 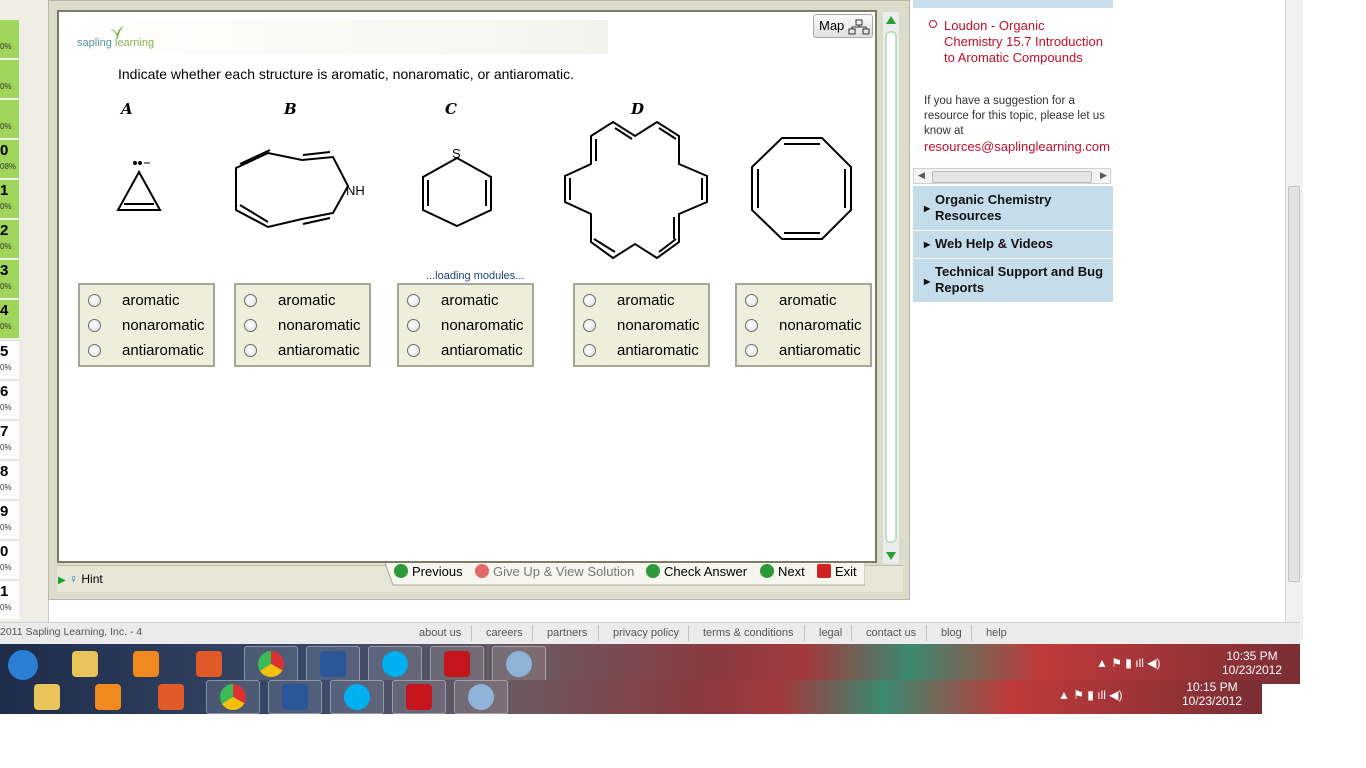 I want to click on hint-button: ▶ ♀ Hint, so click(x=80, y=579).